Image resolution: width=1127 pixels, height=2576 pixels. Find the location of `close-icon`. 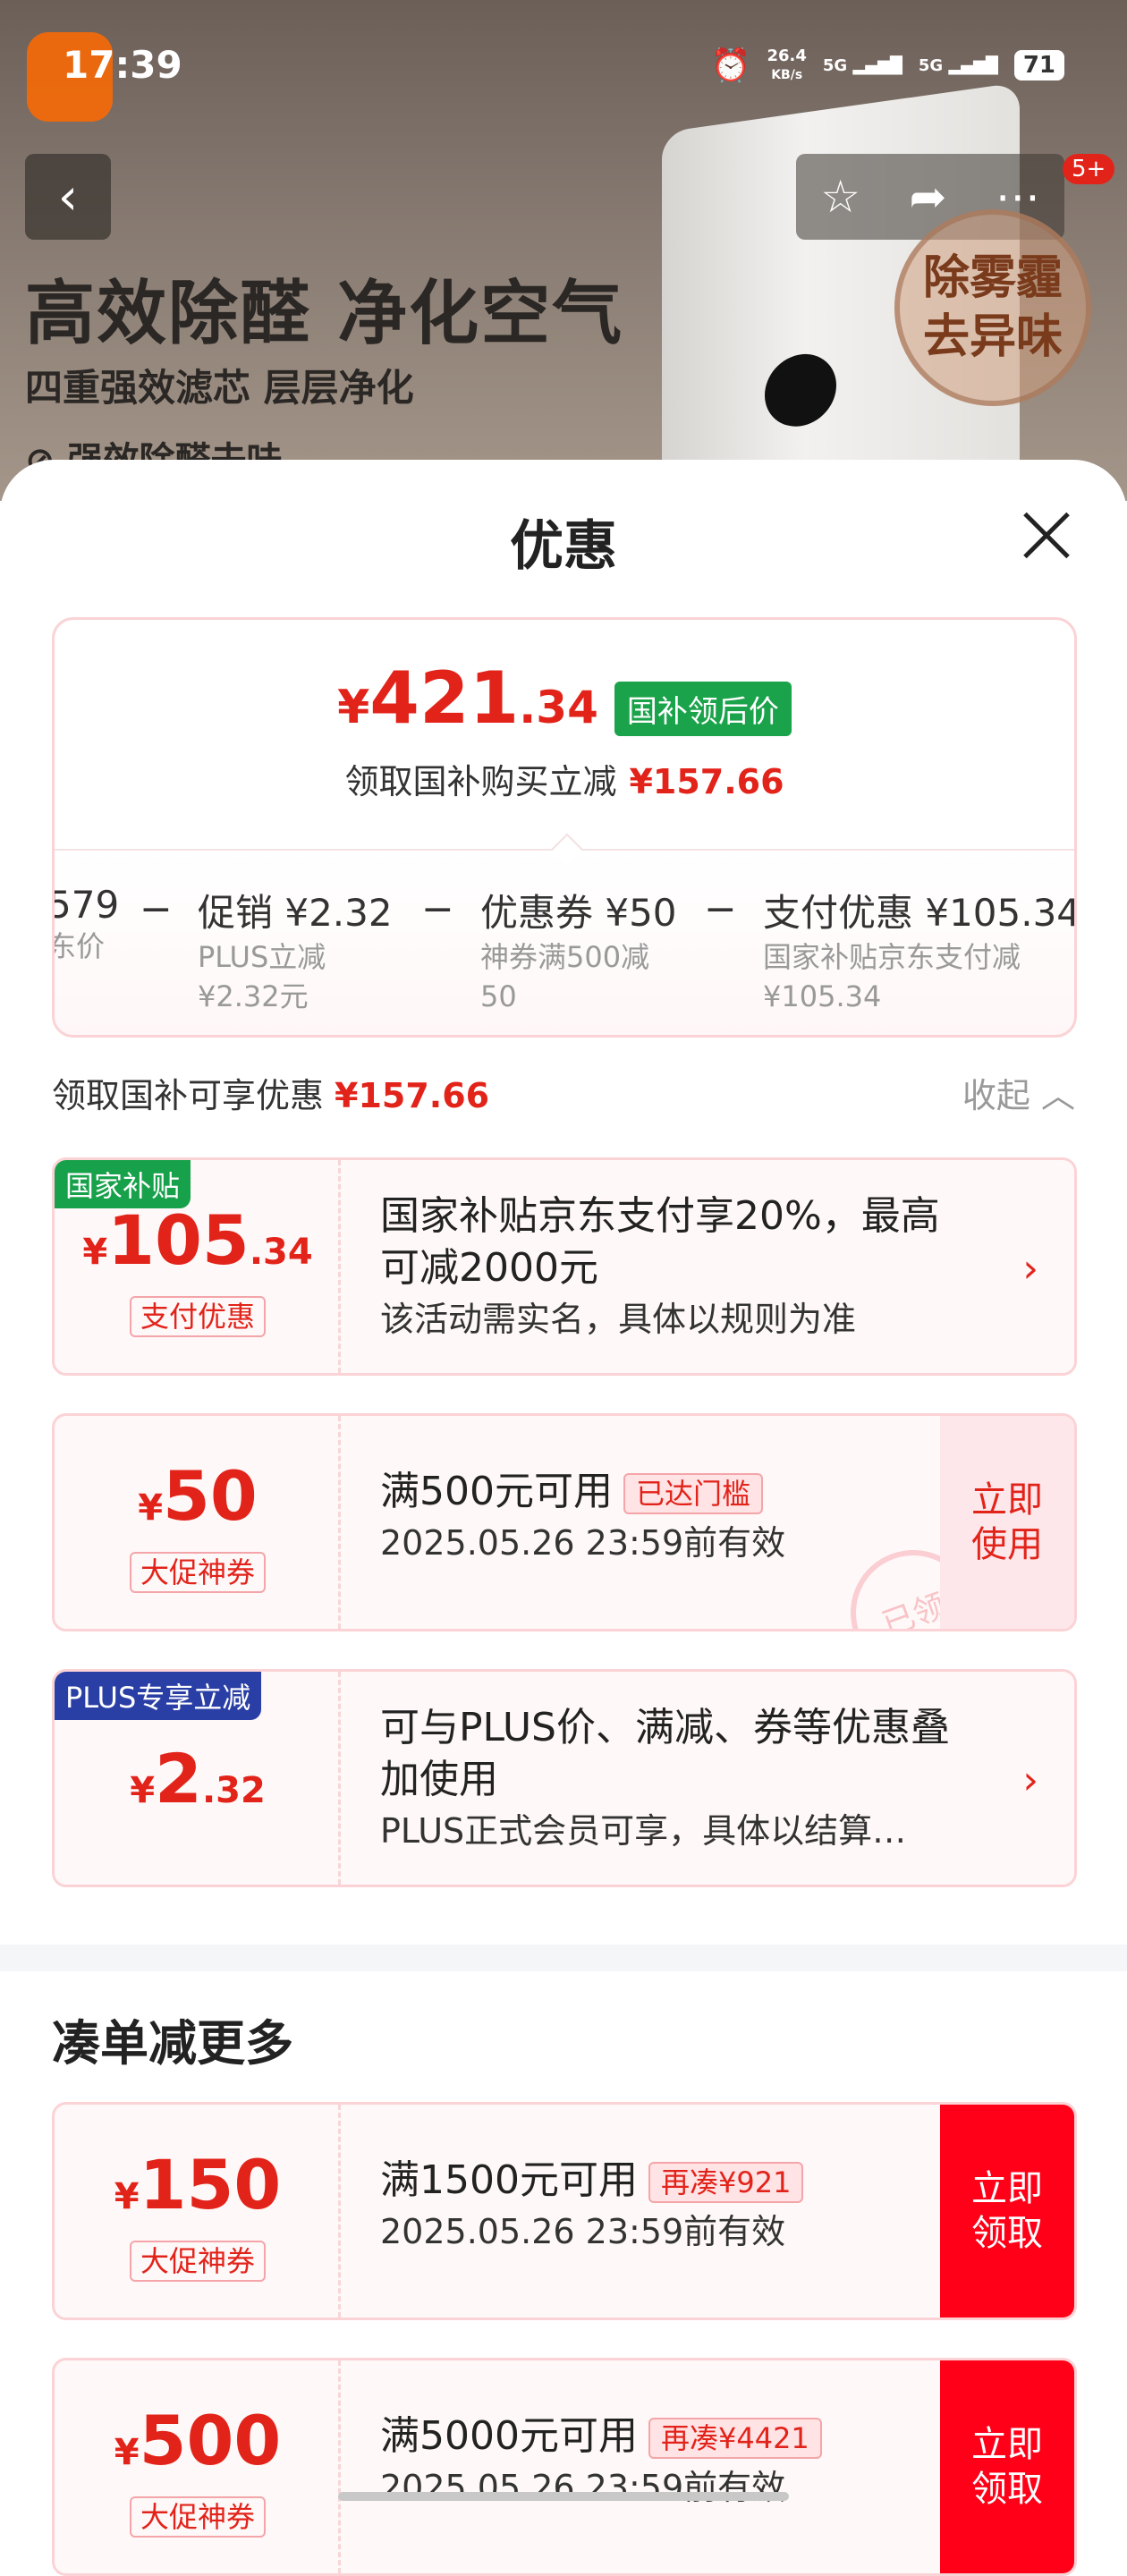

close-icon is located at coordinates (1046, 535).